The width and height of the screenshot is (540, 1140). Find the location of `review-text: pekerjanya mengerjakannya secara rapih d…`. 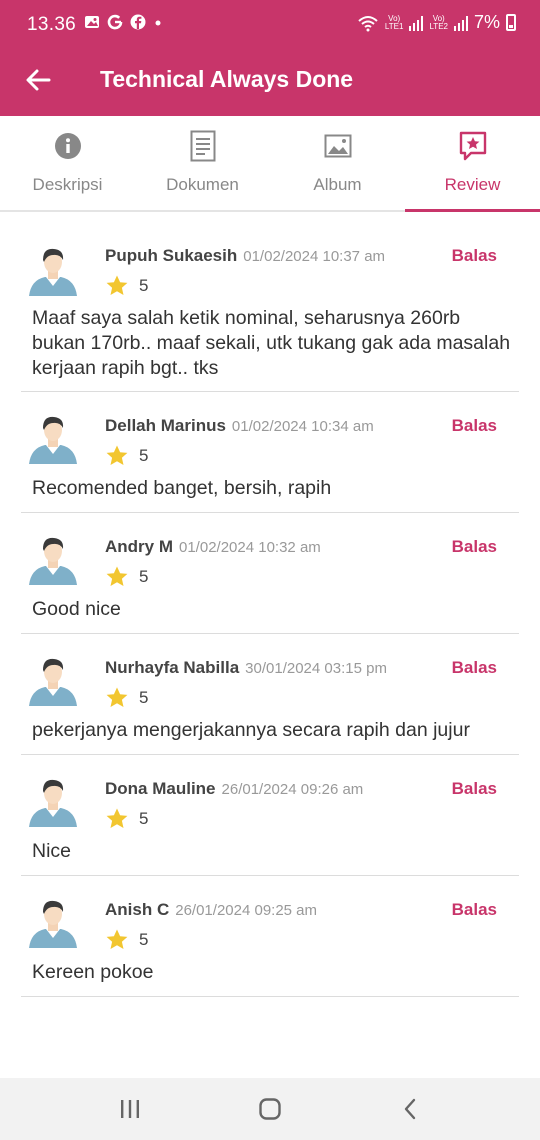

review-text: pekerjanya mengerjakannya secara rapih d… is located at coordinates (251, 730).